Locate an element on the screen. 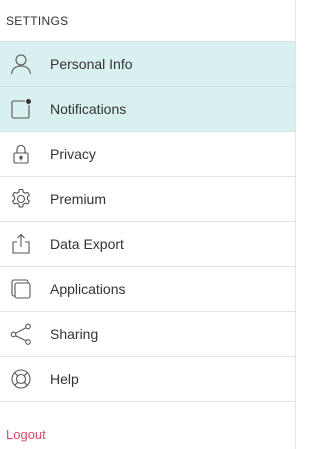 The height and width of the screenshot is (449, 320). menu-item-sharing: Sharing is located at coordinates (147, 334).